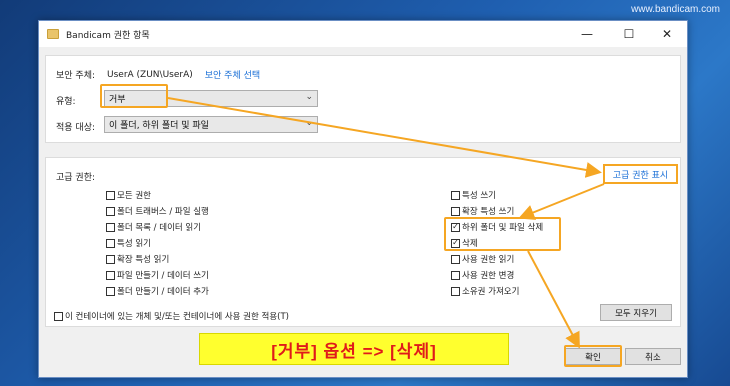  Describe the element at coordinates (488, 260) in the screenshot. I see `permission-label: 사용 권한 읽기` at that location.